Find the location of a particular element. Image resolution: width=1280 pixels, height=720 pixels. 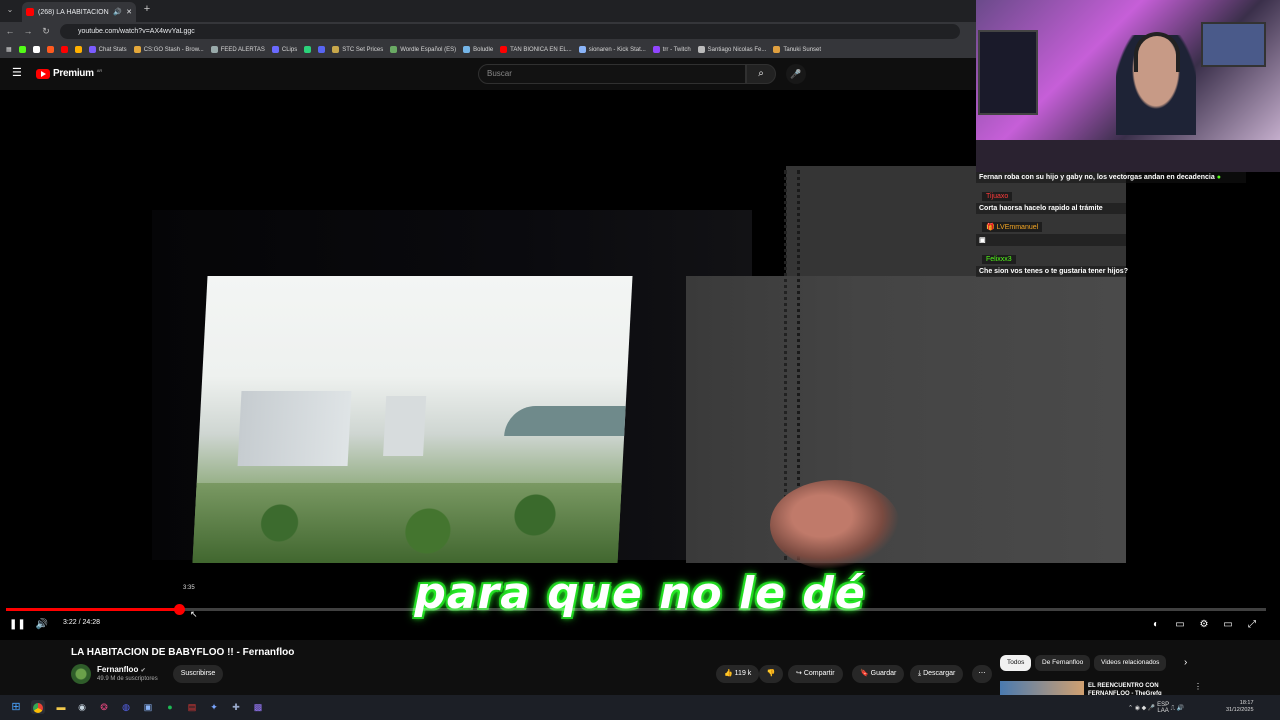

bookmark-stc-set-prices: STC Set Prices is located at coordinates (357, 49).